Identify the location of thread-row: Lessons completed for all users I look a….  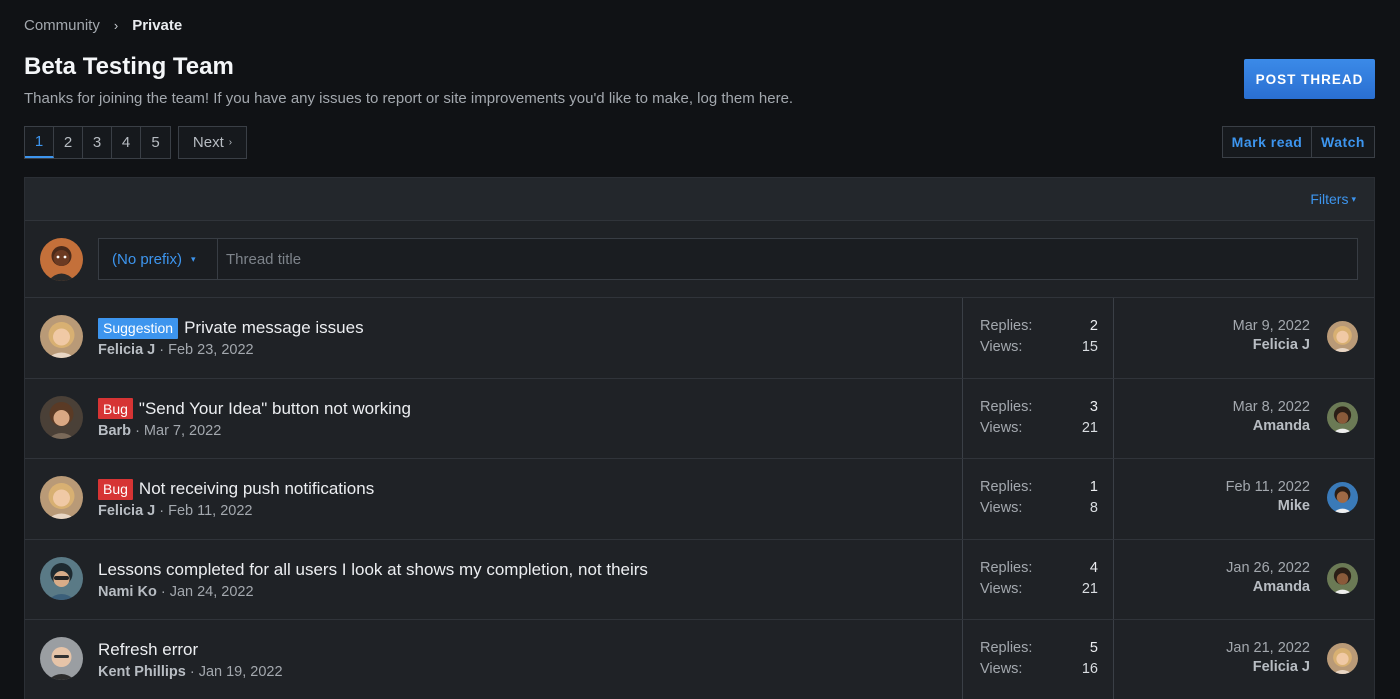
(699, 579).